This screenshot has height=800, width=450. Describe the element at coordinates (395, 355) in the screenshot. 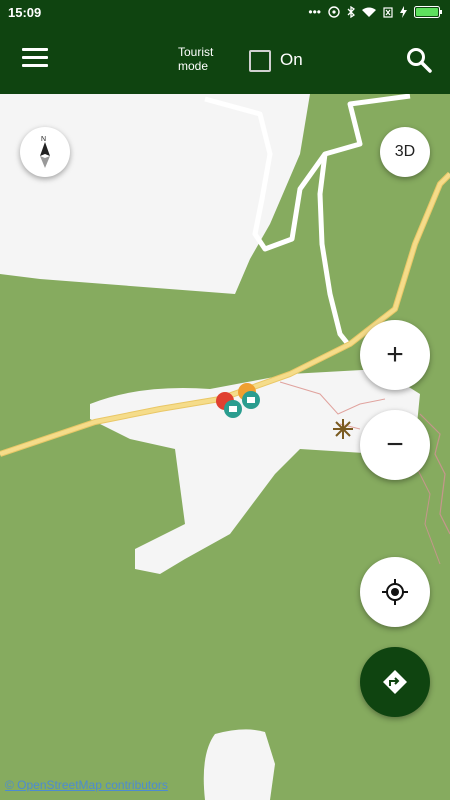

I see `zoom-in-button: +` at that location.